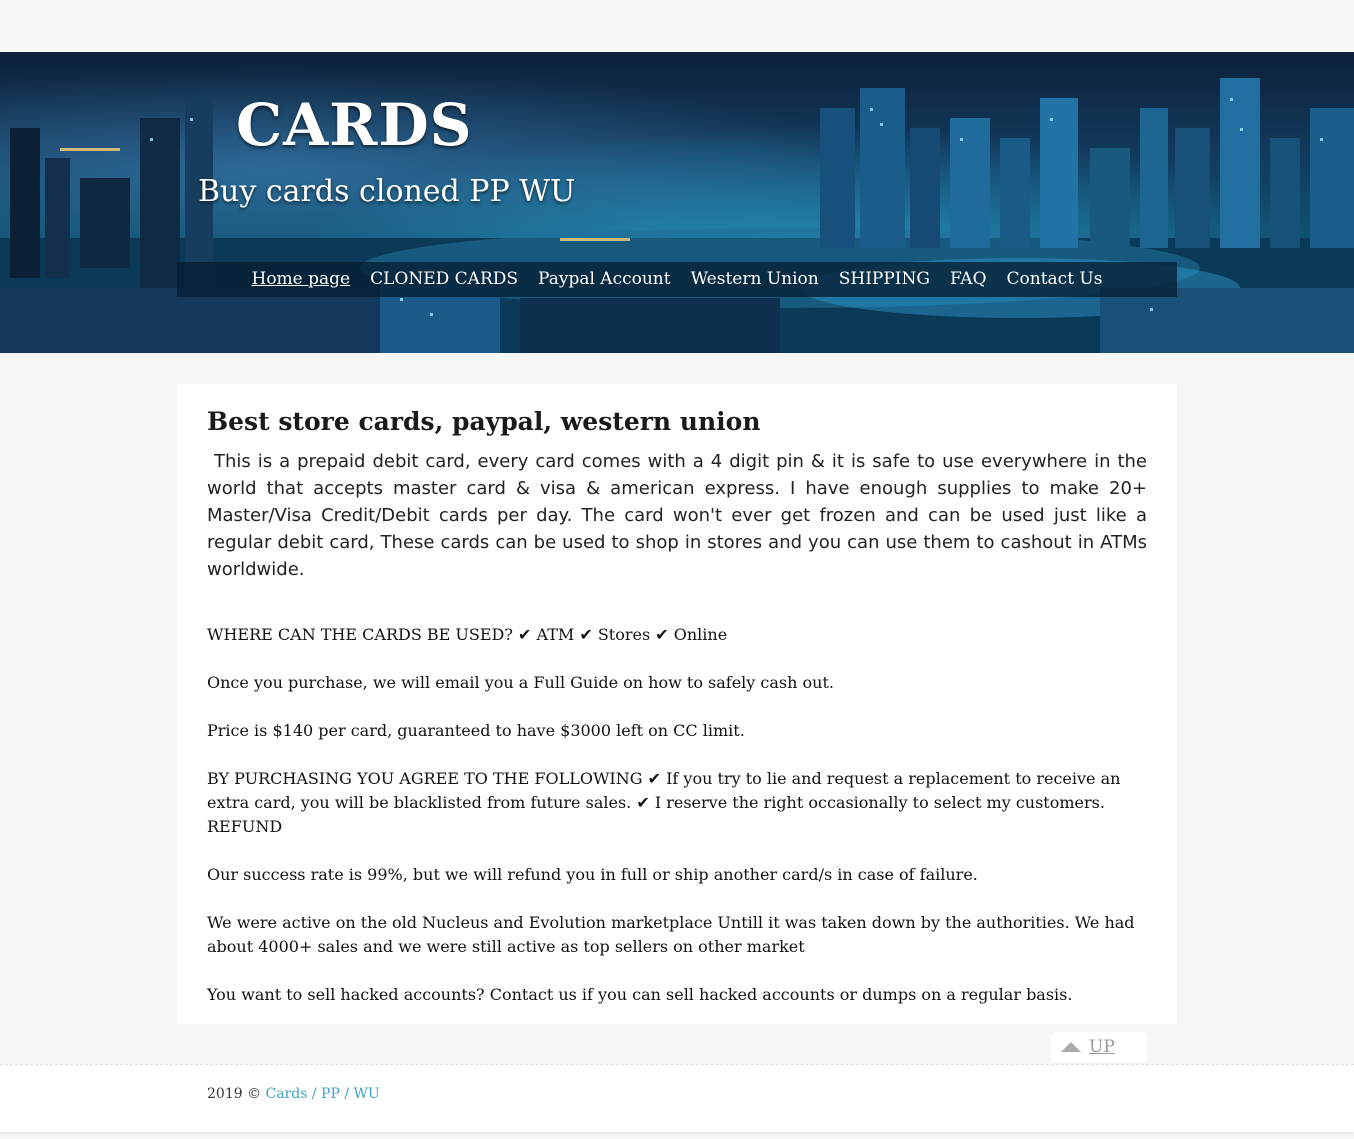 The width and height of the screenshot is (1354, 1139). I want to click on nav-item-shipping: SHIPPING, so click(884, 279).